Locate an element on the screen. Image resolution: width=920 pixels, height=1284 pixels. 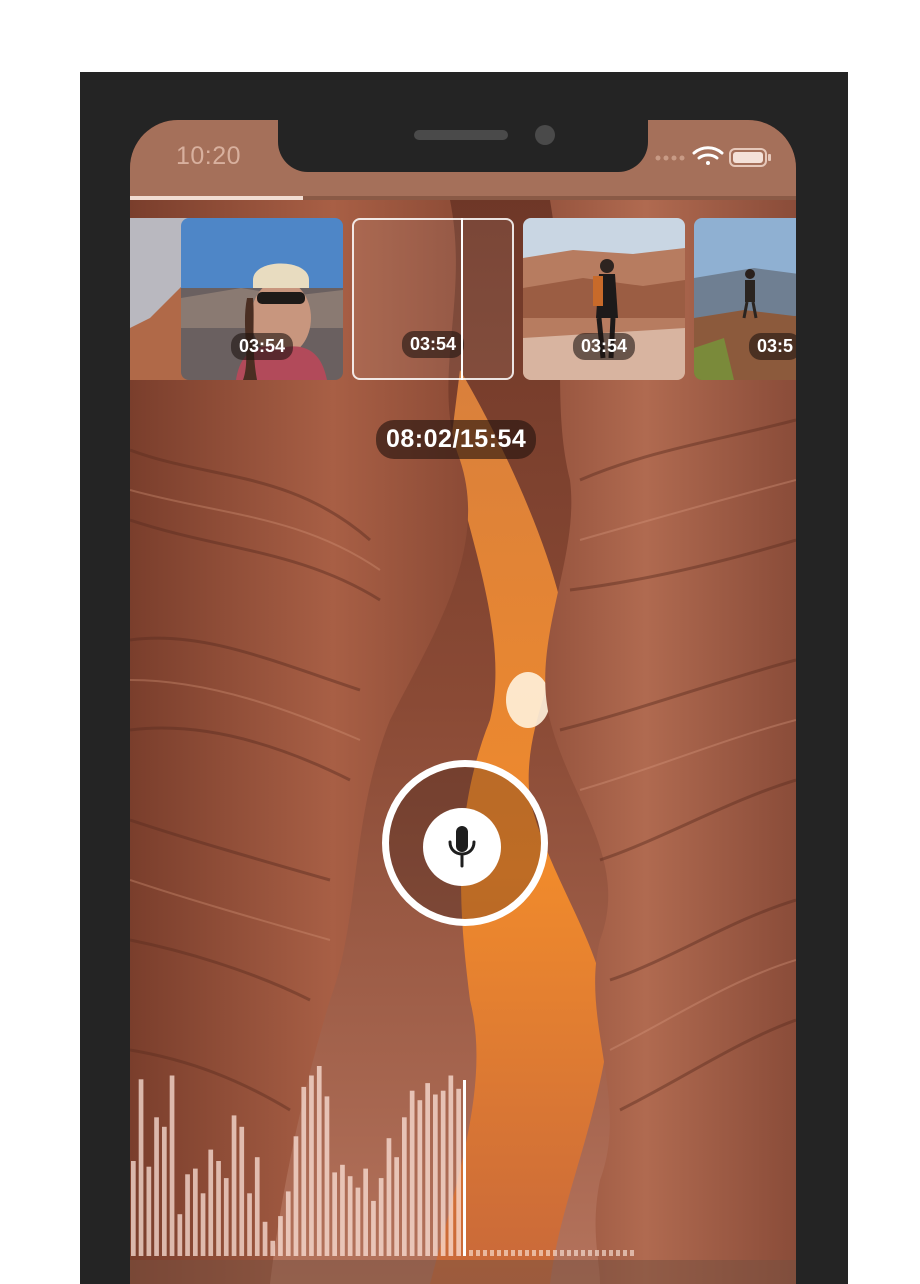
timecode-label: 08:02/15:54 is located at coordinates (456, 439).